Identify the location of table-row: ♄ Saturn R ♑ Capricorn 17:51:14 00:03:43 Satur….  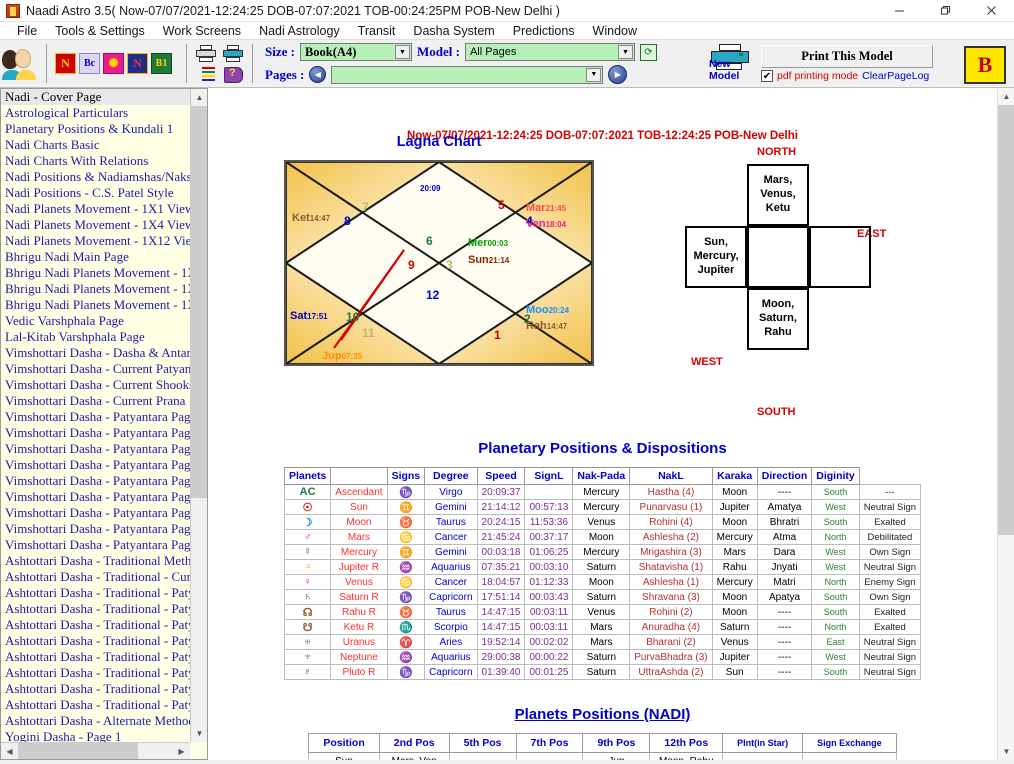
(602, 597).